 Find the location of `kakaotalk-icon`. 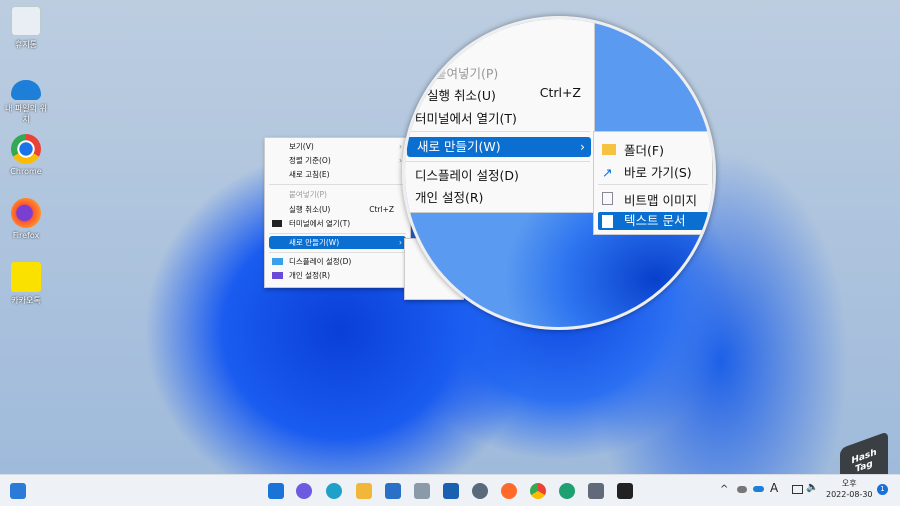

kakaotalk-icon is located at coordinates (26, 277).